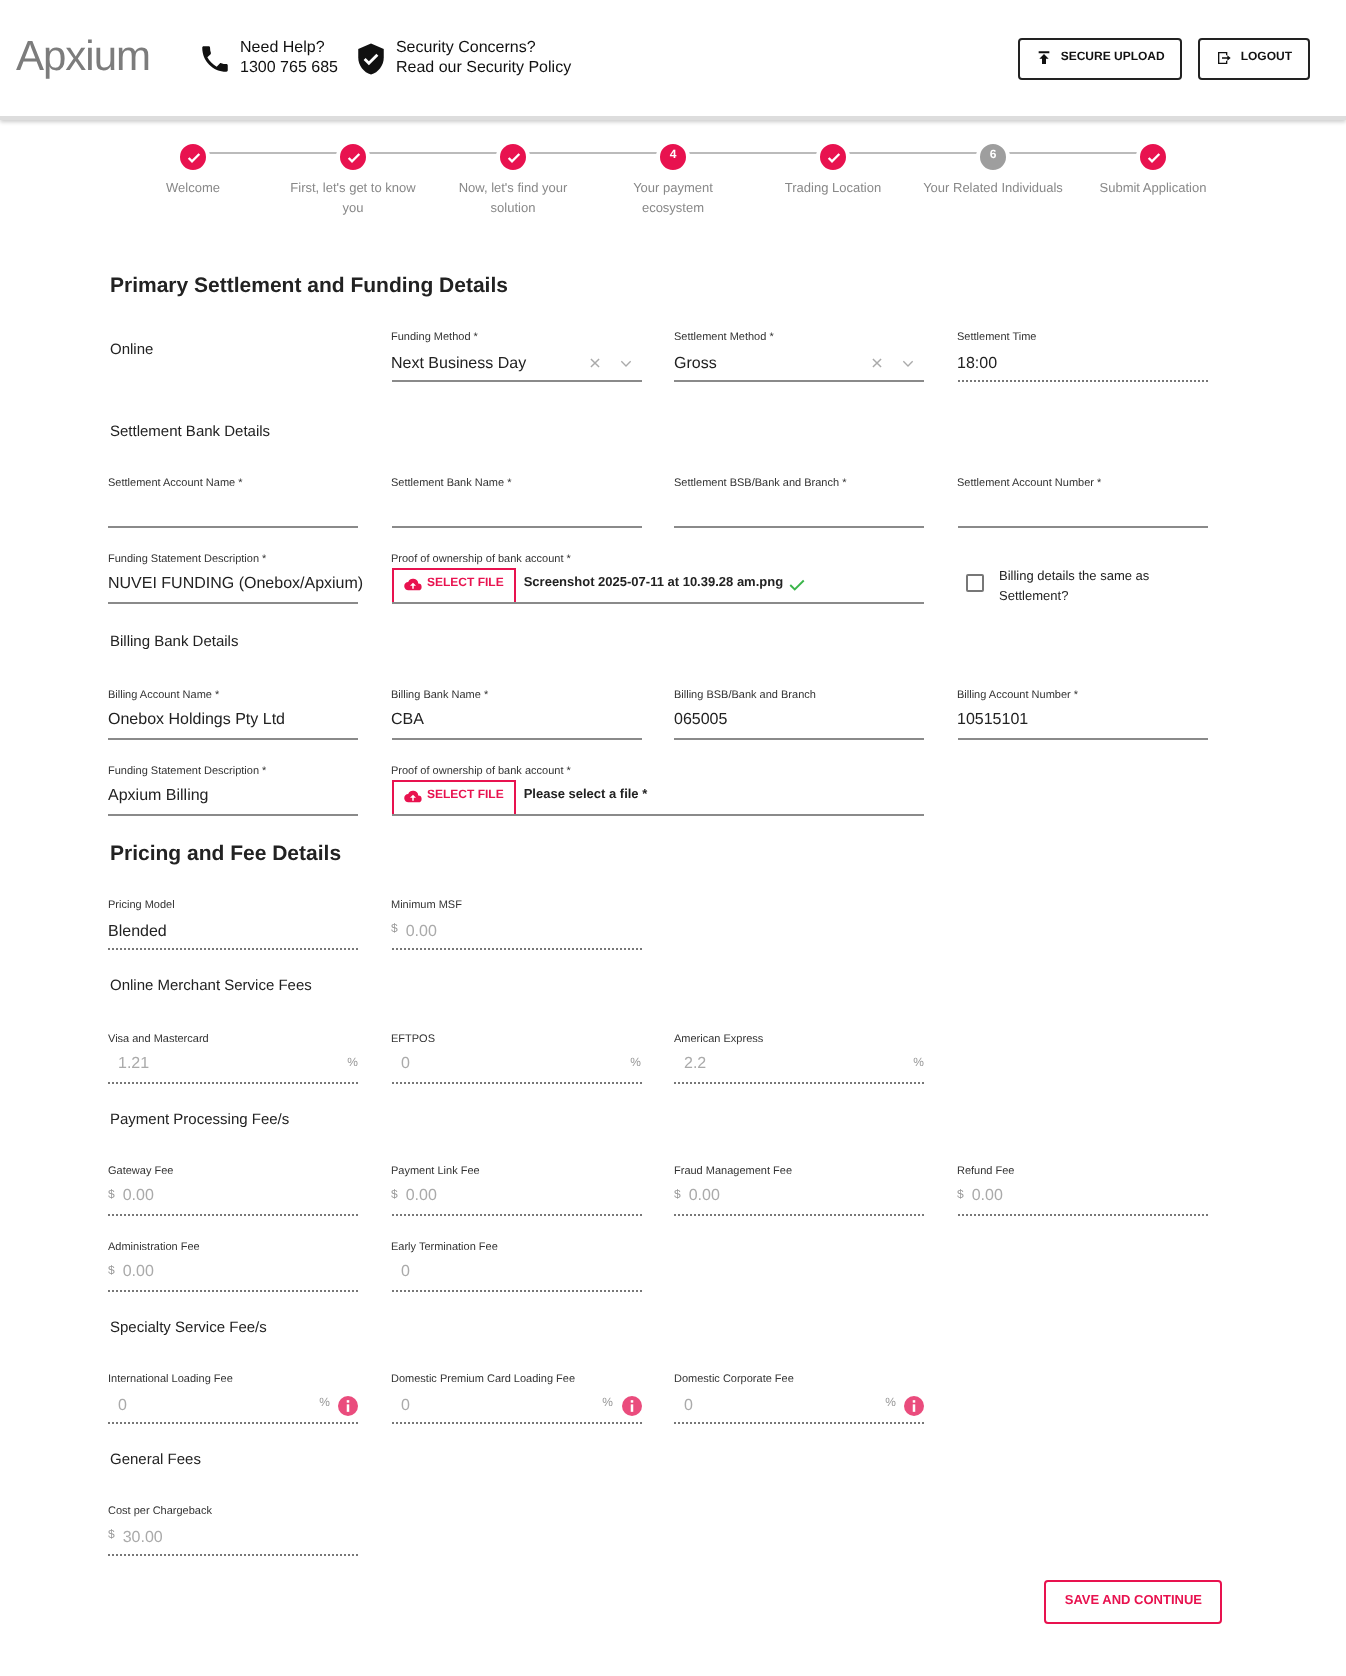 This screenshot has height=1676, width=1346. I want to click on checkbox, so click(974, 582).